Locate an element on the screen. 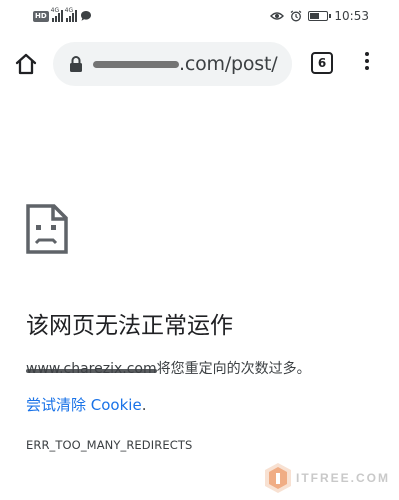  error-title: 该网页无法正常运作 is located at coordinates (129, 326).